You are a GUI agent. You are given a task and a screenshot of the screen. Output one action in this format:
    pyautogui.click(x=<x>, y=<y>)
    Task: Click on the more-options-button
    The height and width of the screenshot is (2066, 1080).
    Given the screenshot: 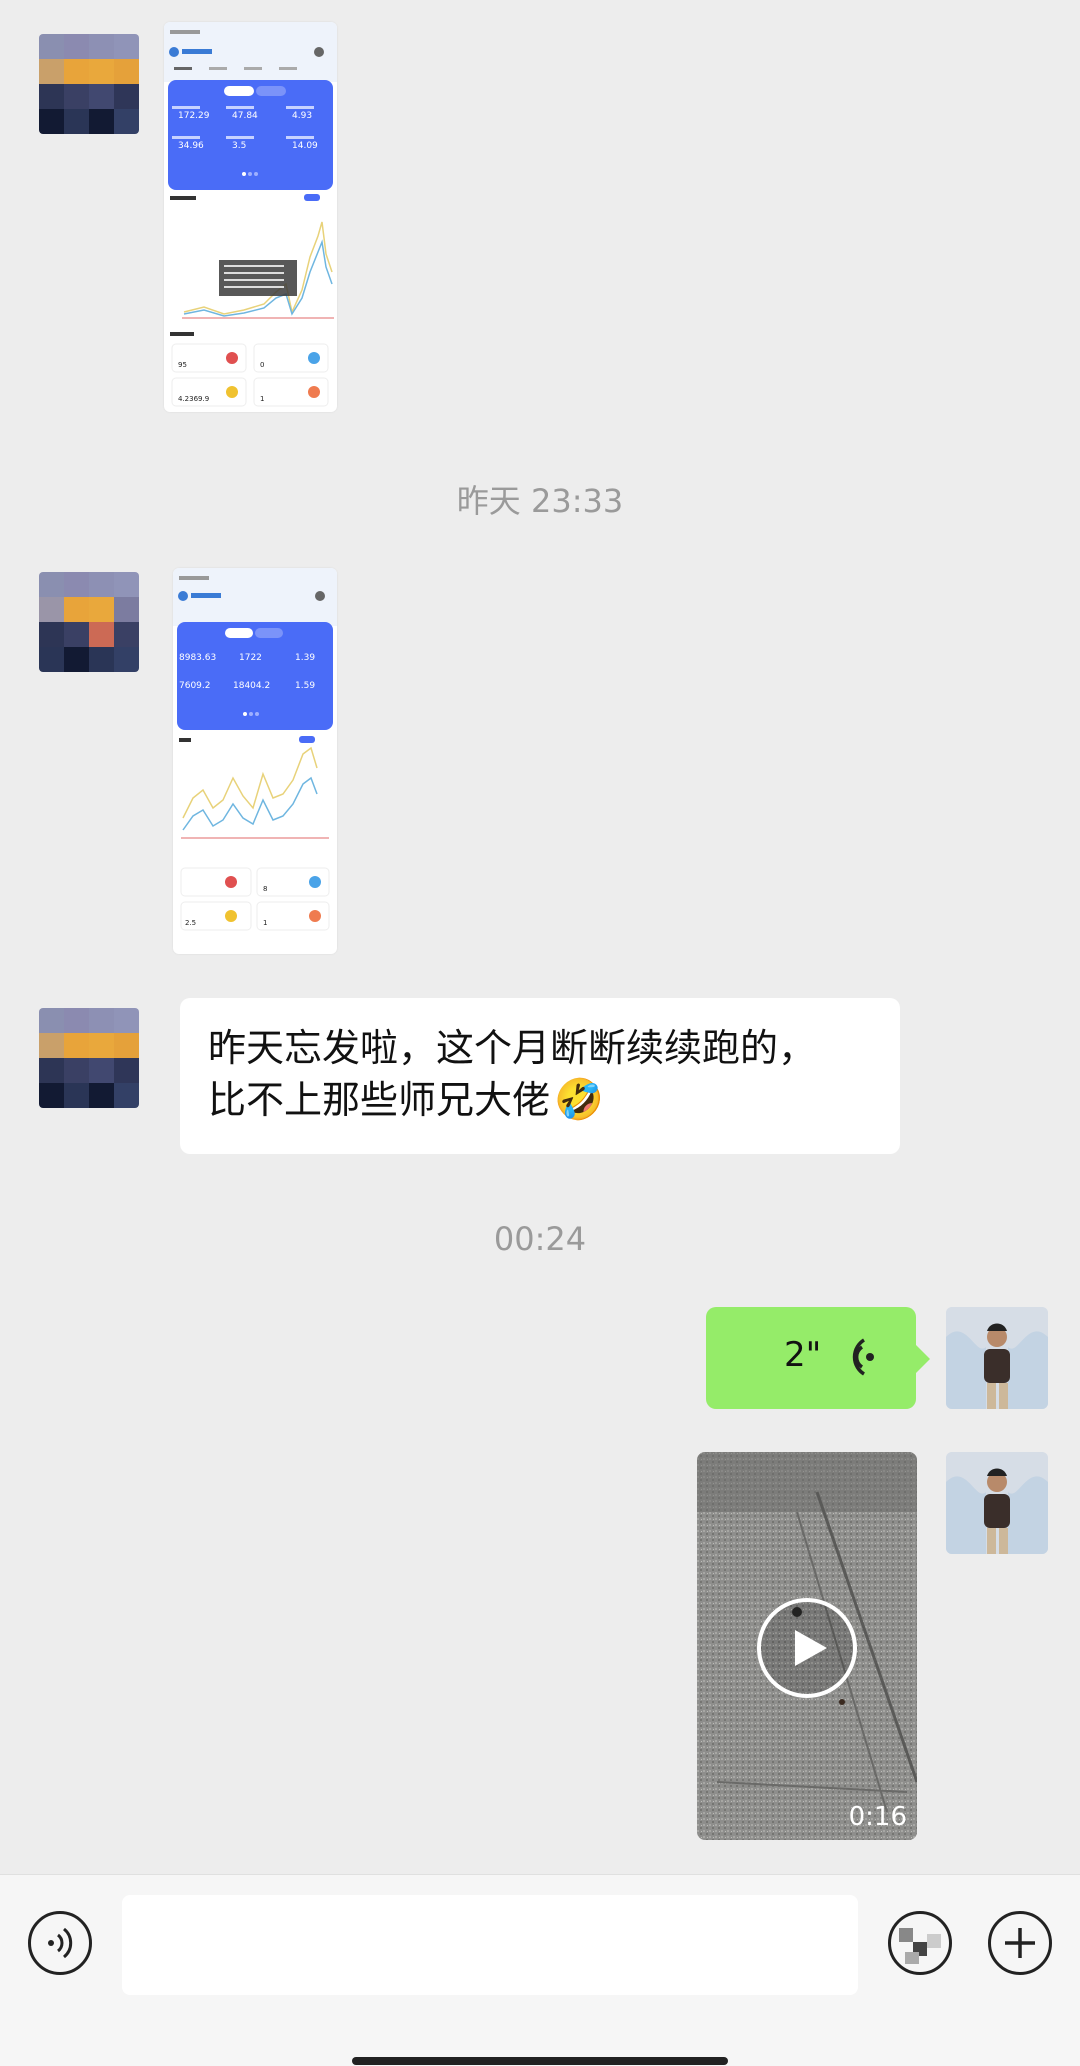 What is the action you would take?
    pyautogui.click(x=1020, y=1943)
    